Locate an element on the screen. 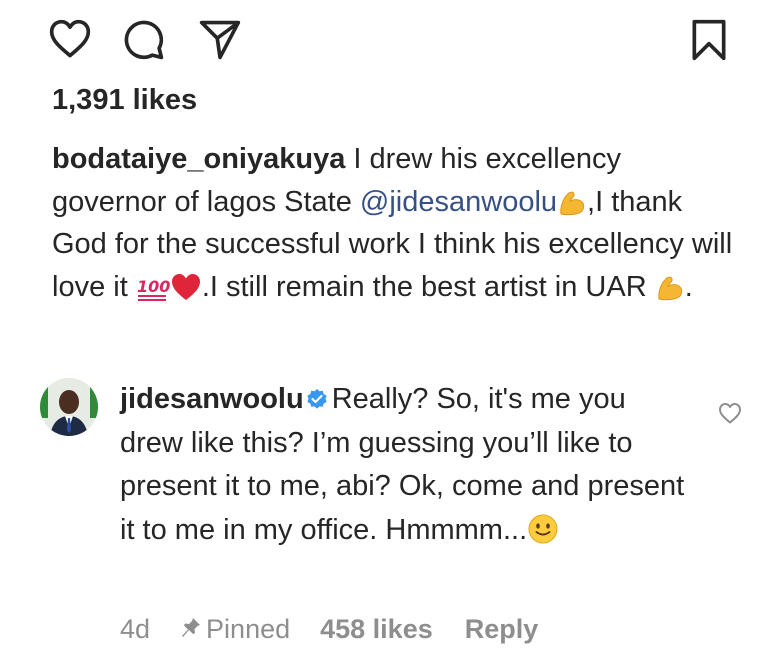 Image resolution: width=779 pixels, height=660 pixels. caption-text-part3: .I still remain the best artist in UAR is located at coordinates (428, 286).